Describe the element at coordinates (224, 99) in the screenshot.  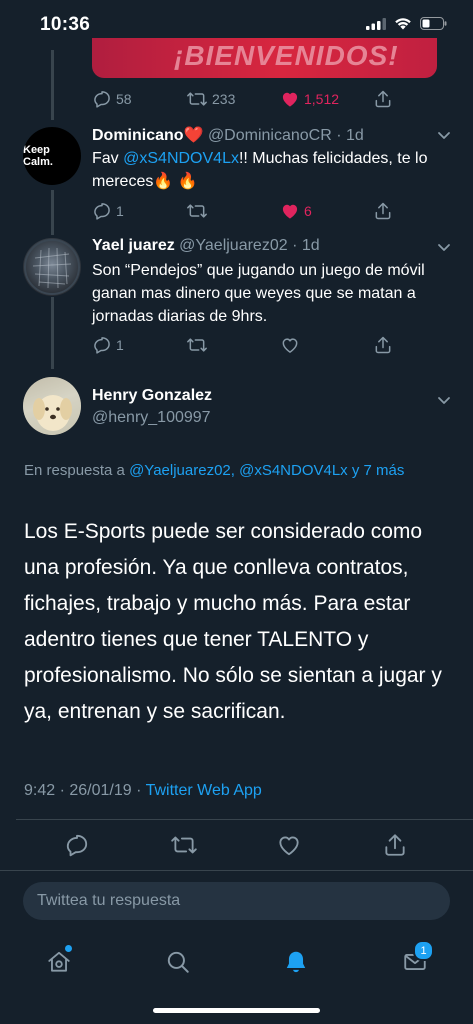
I see `retweet-count: 233` at that location.